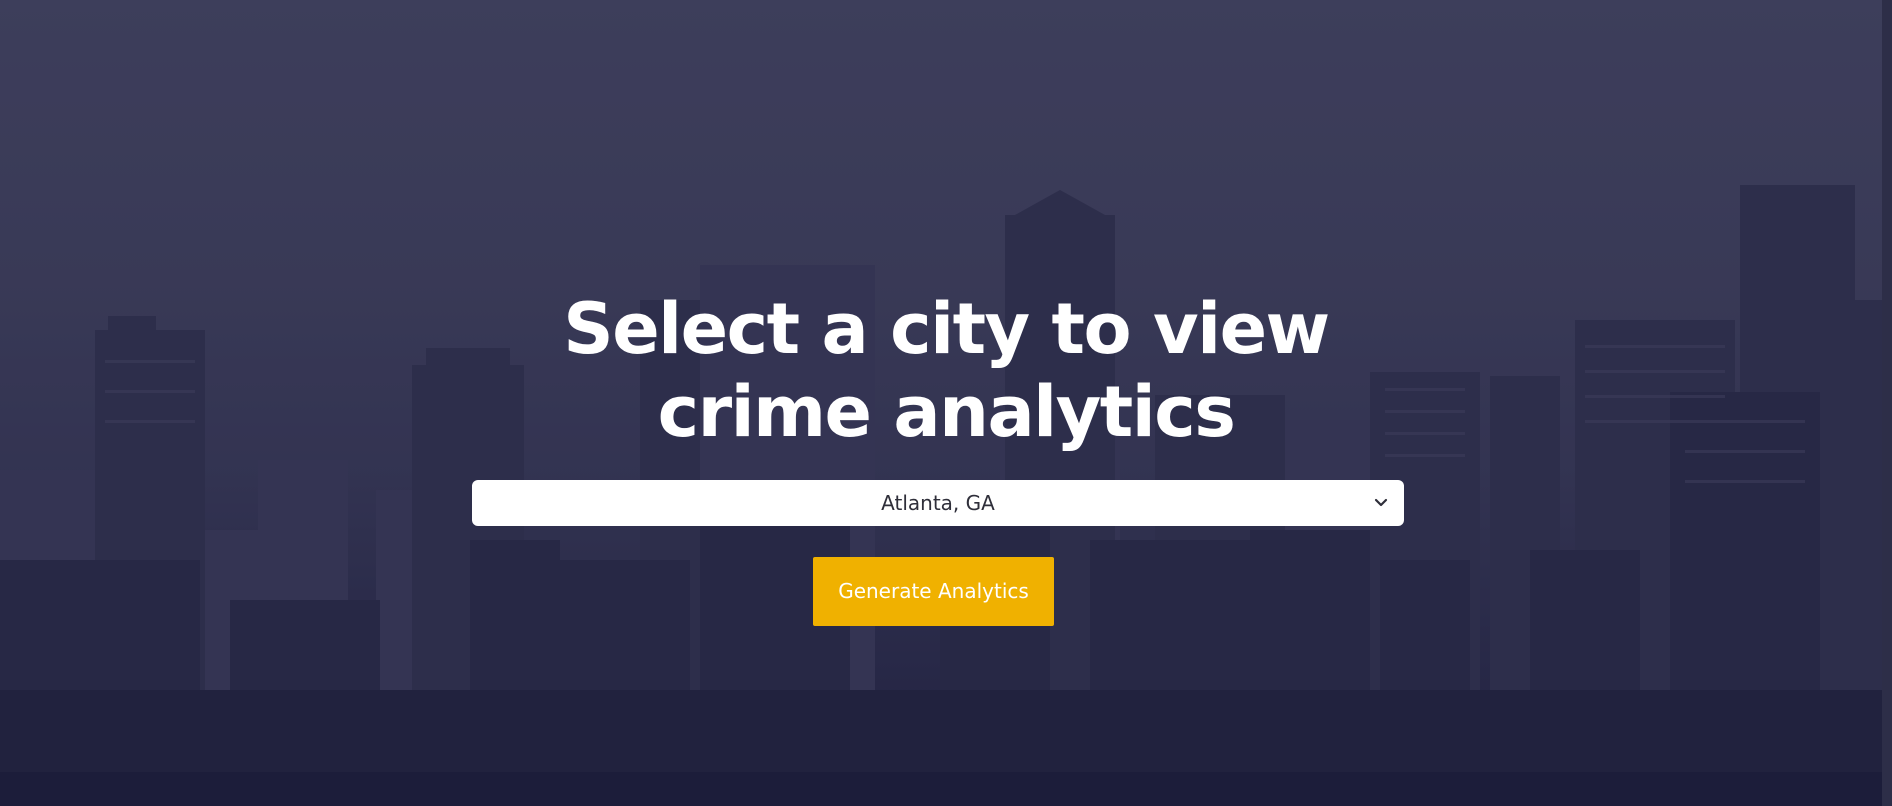 This screenshot has width=1892, height=806. I want to click on city-select-dropdown: Atlanta, GA, so click(938, 503).